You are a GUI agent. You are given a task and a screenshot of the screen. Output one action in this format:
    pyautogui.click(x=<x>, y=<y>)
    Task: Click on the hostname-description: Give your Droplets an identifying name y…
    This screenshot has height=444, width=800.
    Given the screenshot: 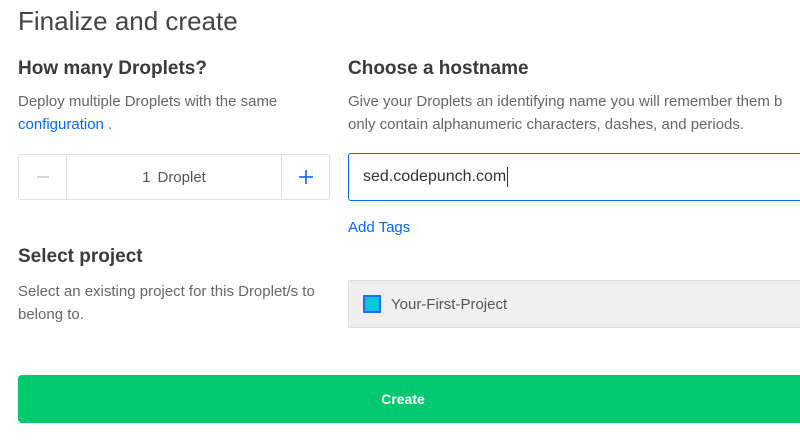 What is the action you would take?
    pyautogui.click(x=565, y=113)
    